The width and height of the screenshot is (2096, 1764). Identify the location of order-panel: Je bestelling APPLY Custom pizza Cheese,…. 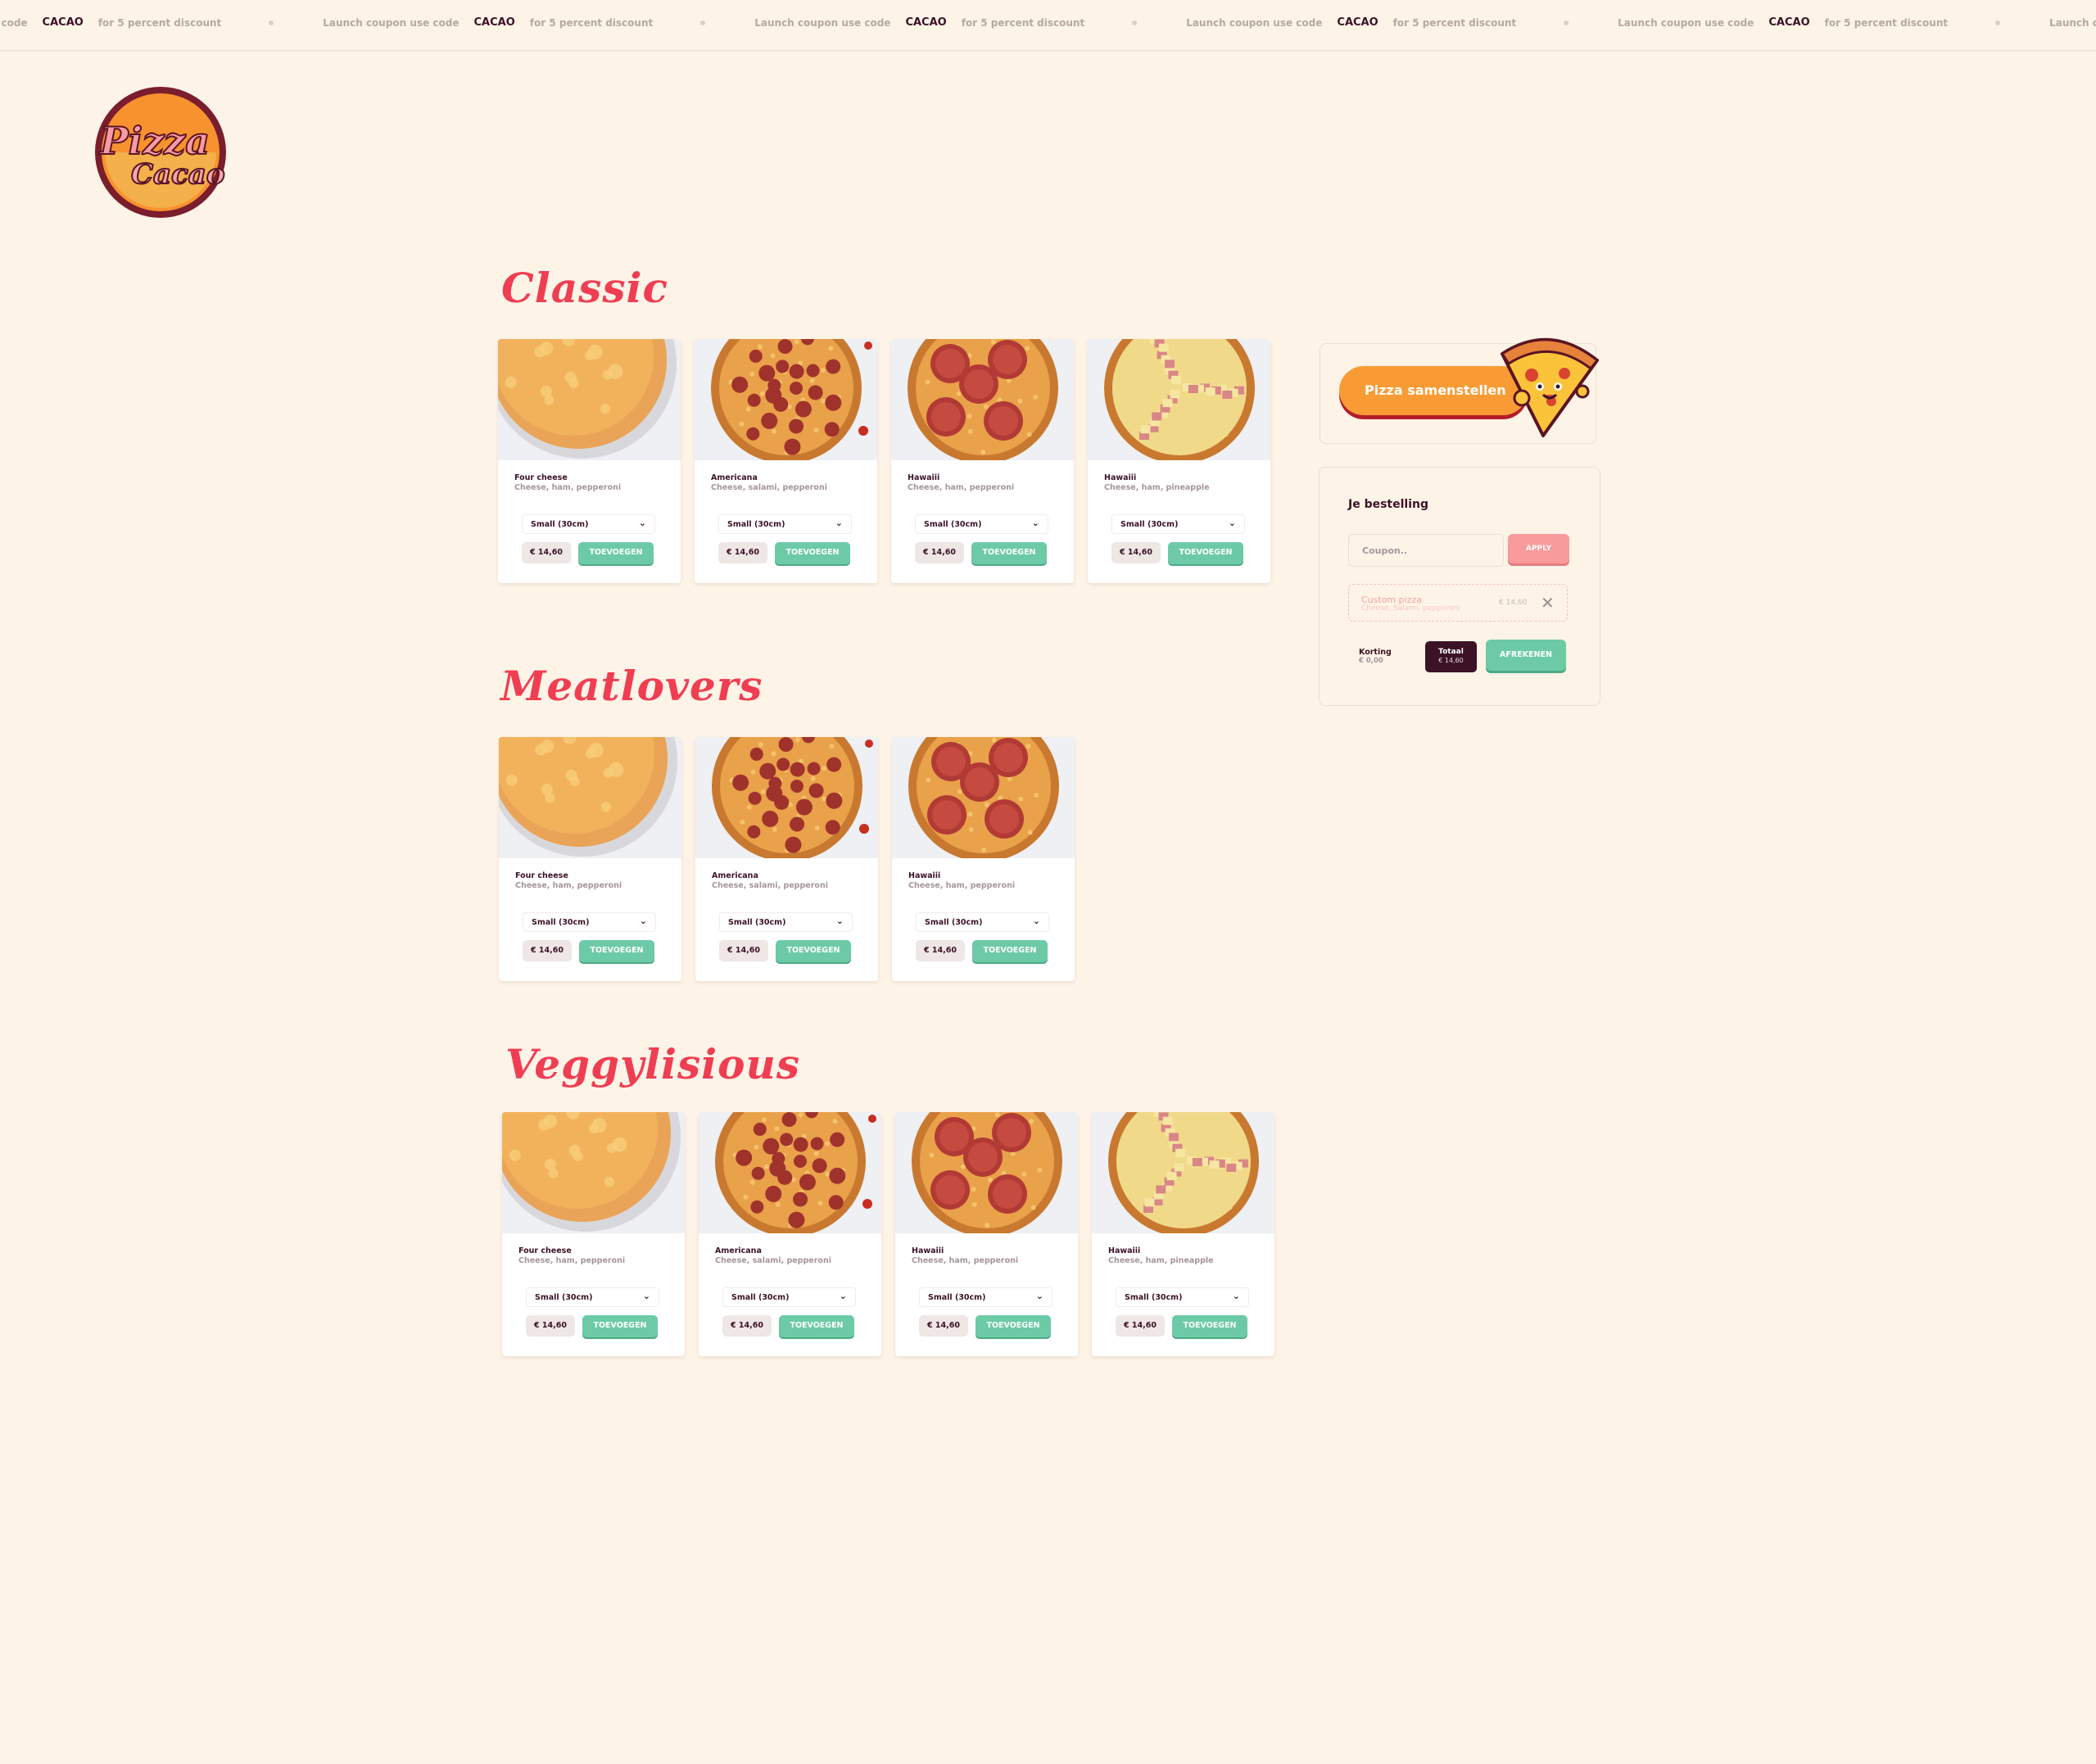
(1460, 586).